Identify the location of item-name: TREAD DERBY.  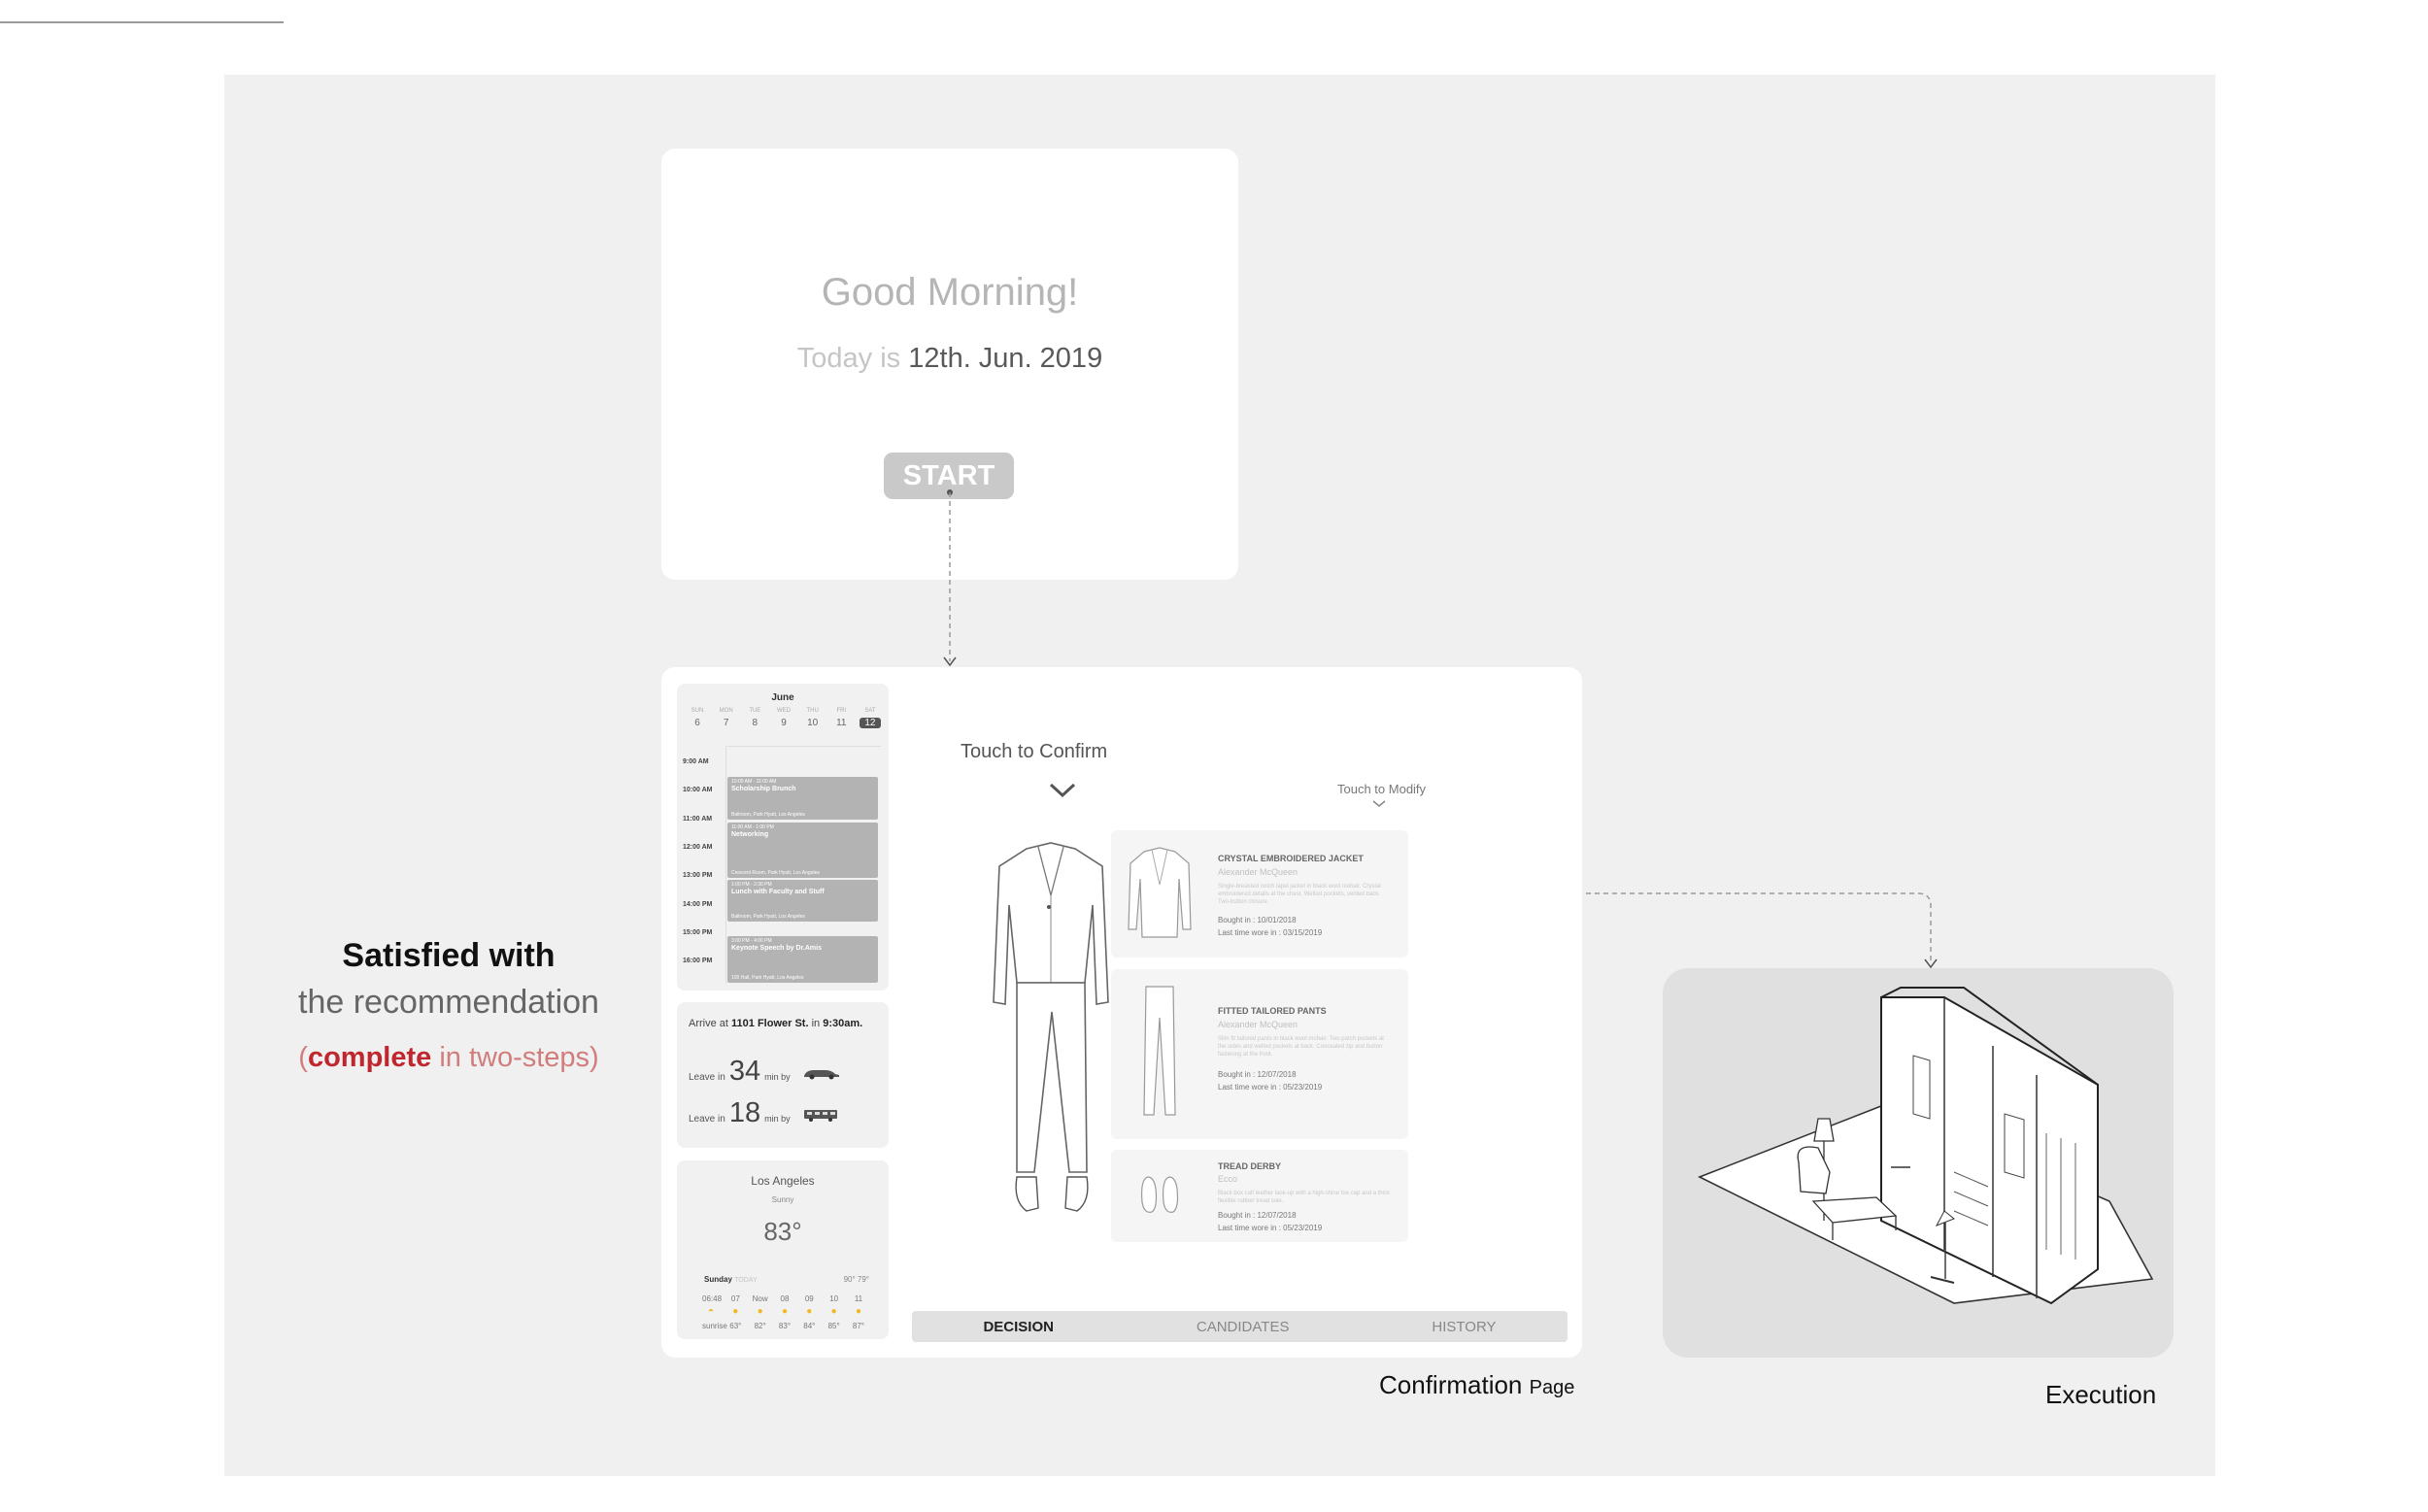
(1250, 1166).